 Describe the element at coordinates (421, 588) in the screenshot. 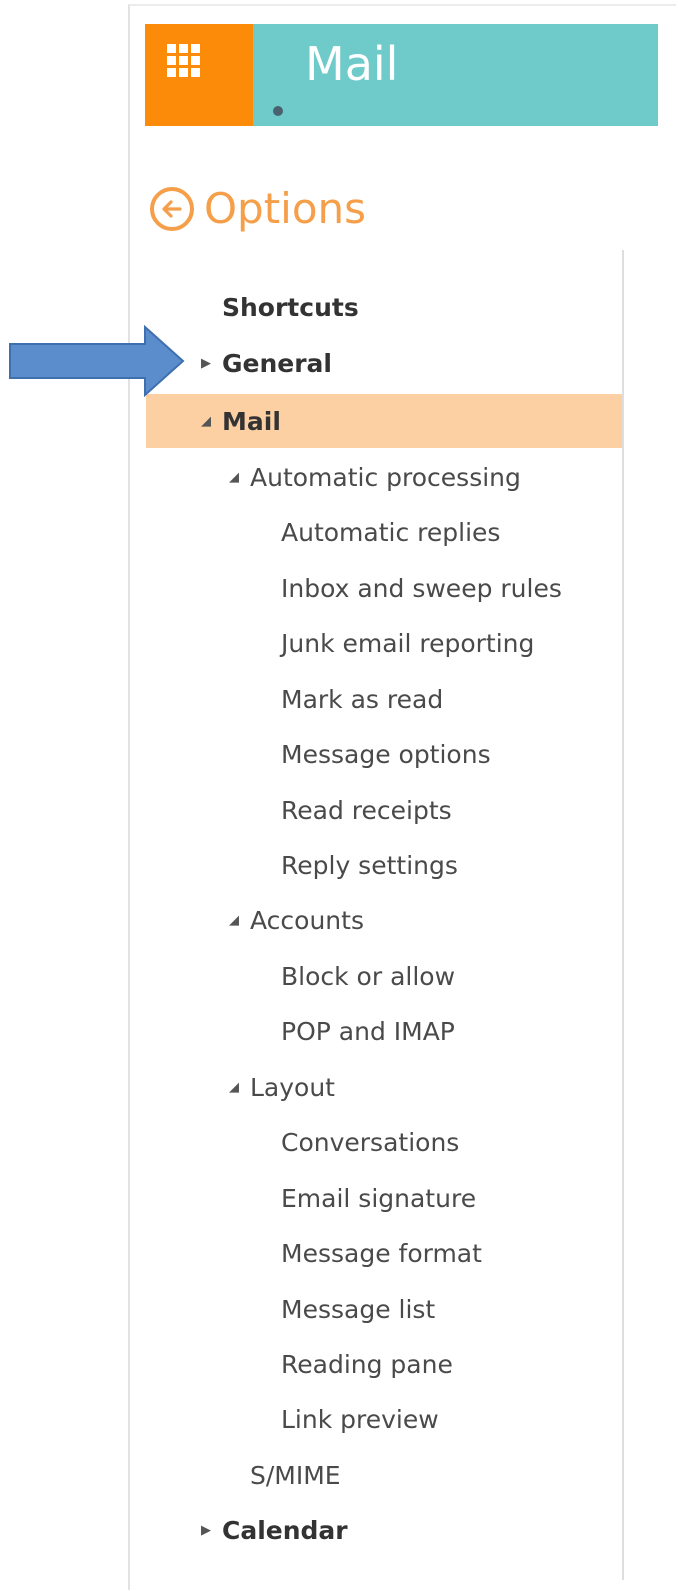

I see `nav-item-label: Inbox and sweep rules` at that location.